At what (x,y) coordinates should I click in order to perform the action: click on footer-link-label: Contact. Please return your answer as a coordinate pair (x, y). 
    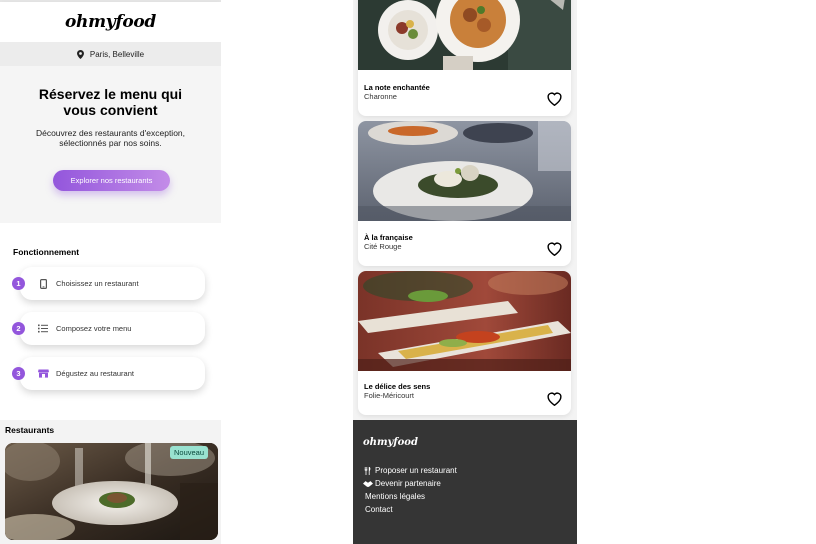
    Looking at the image, I should click on (379, 509).